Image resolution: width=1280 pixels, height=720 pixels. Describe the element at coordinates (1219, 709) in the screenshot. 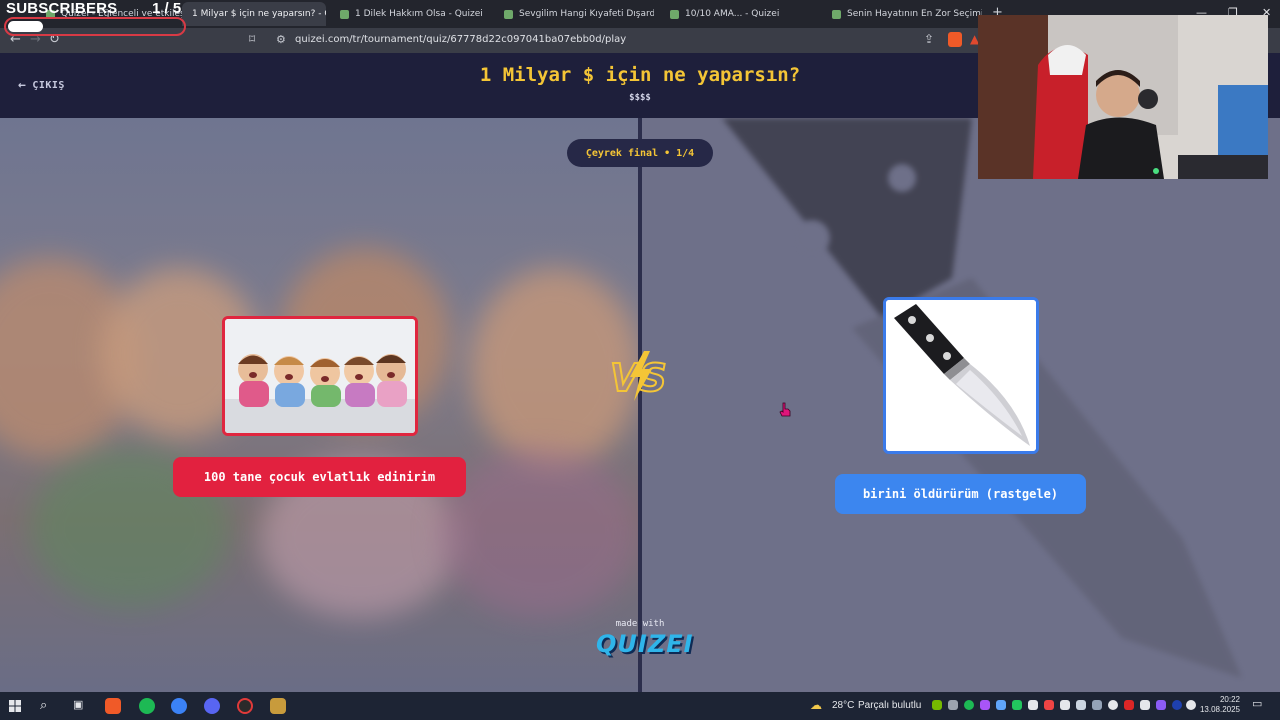

I see `clock-date: 13.08.2025` at that location.